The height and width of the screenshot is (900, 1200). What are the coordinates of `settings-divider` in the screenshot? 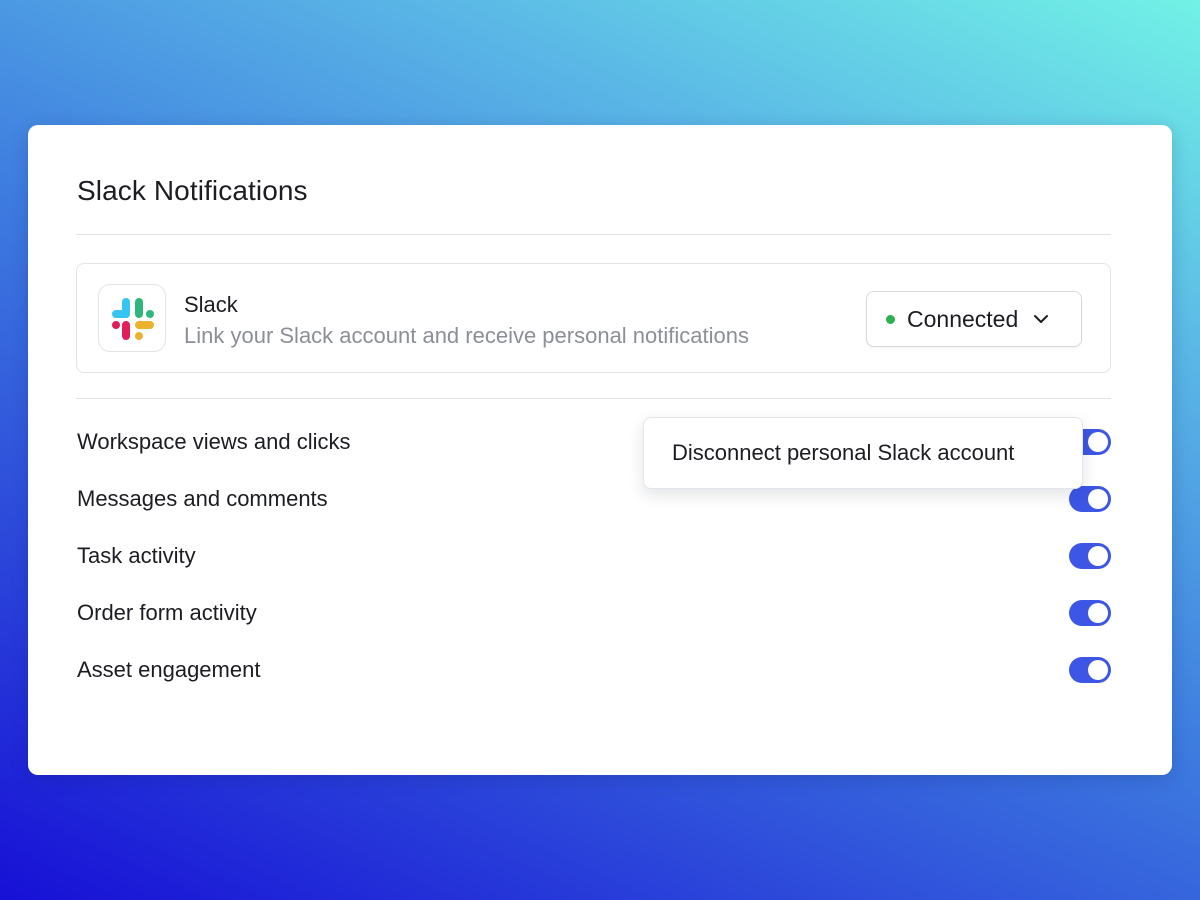 It's located at (593, 398).